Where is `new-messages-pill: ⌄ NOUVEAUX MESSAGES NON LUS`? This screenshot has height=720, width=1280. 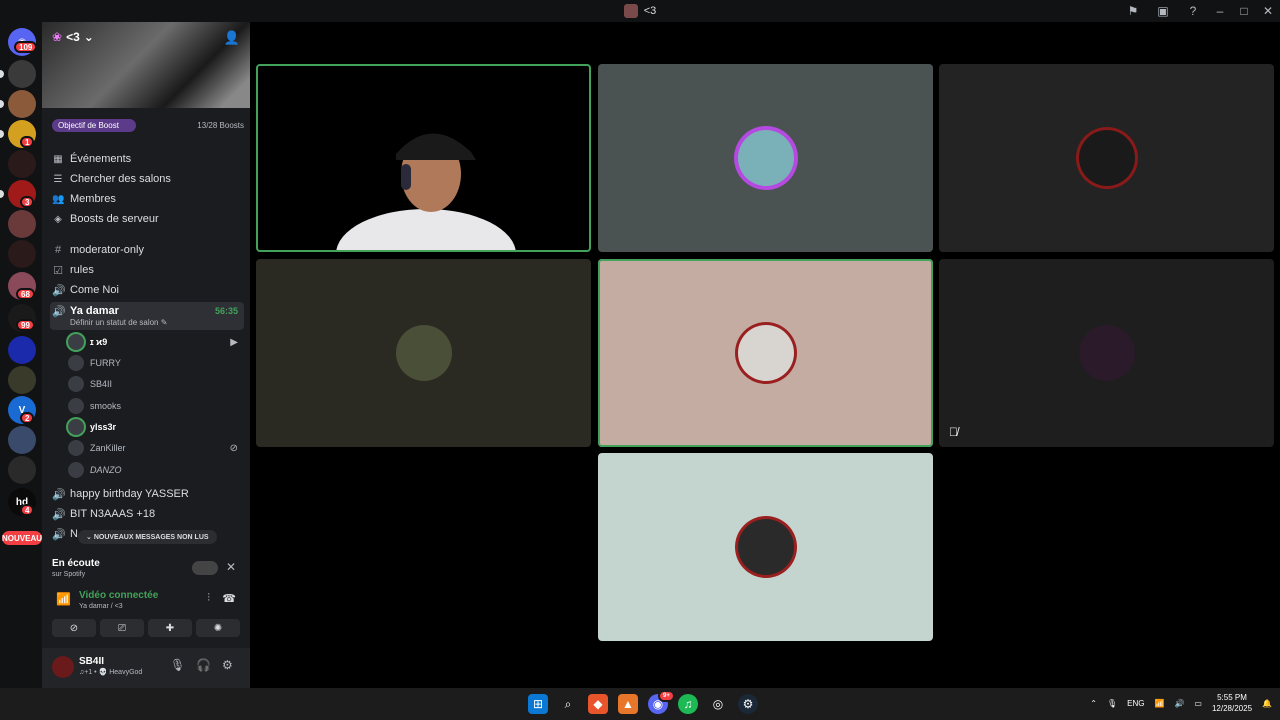
new-messages-pill: ⌄ NOUVEAUX MESSAGES NON LUS is located at coordinates (147, 537).